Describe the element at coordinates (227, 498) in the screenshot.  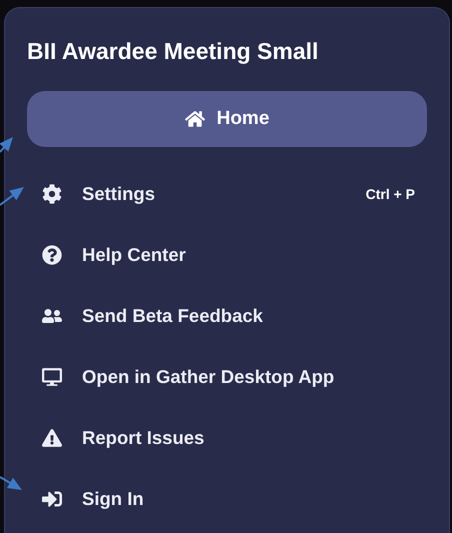
I see `menu-item: Sign In` at that location.